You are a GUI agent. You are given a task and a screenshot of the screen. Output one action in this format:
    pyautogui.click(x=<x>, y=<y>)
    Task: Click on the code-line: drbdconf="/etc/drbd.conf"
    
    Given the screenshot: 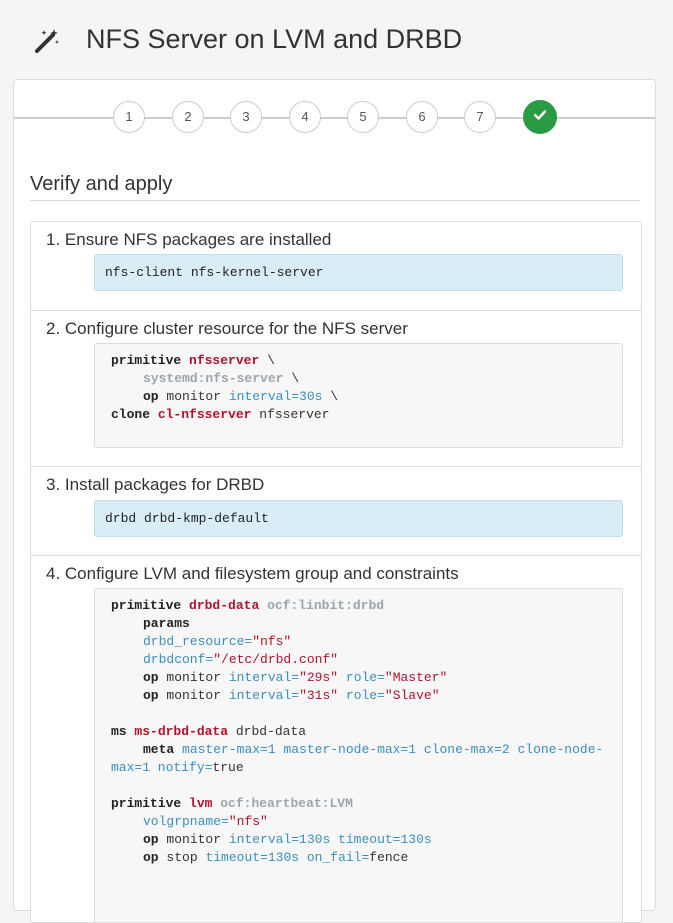 What is the action you would take?
    pyautogui.click(x=241, y=659)
    